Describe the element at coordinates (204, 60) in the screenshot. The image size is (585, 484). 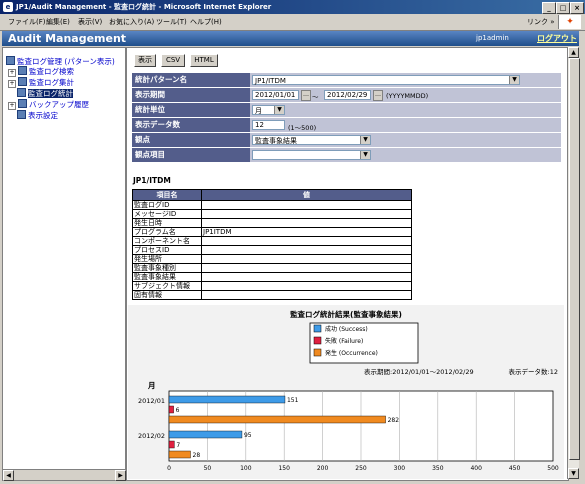
I see `html-button: HTML` at that location.